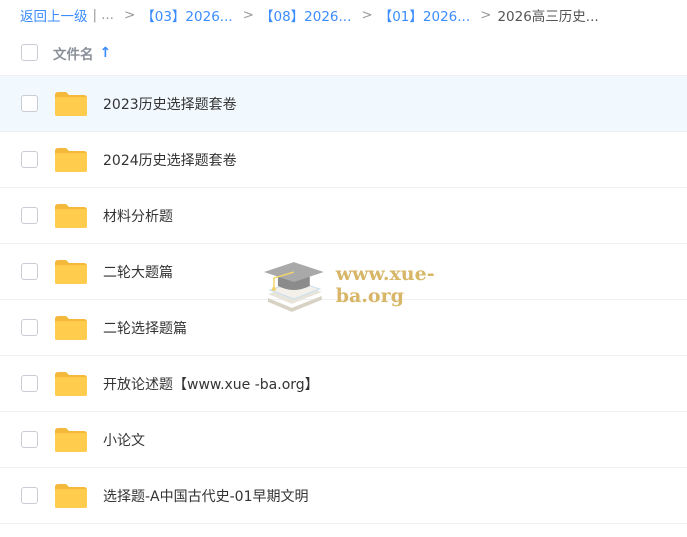 The image size is (687, 537). What do you see at coordinates (95, 15) in the screenshot?
I see `breadcrumb-pipe: |` at bounding box center [95, 15].